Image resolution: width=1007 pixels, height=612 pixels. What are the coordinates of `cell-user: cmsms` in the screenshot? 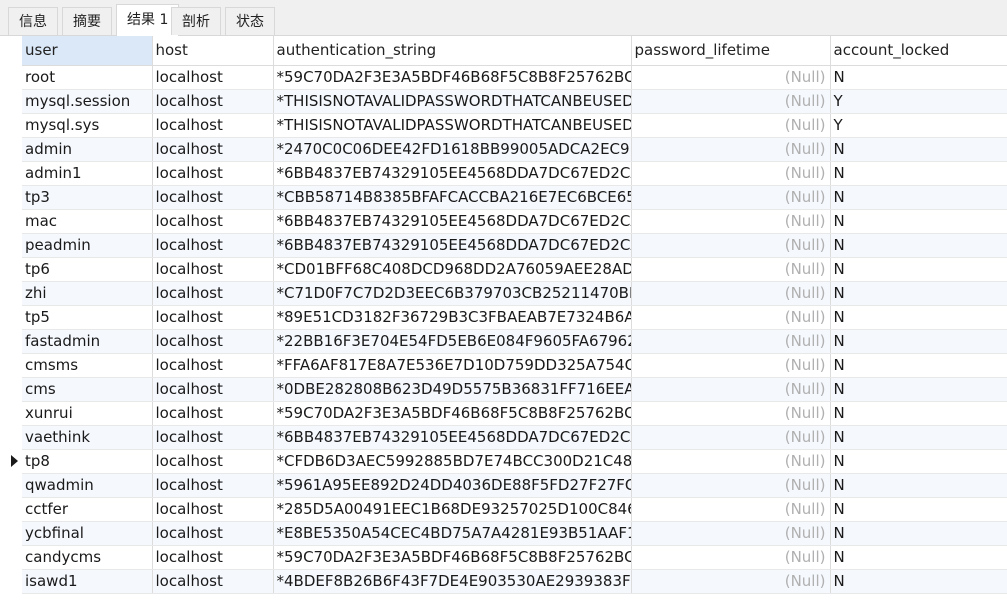 It's located at (87, 365).